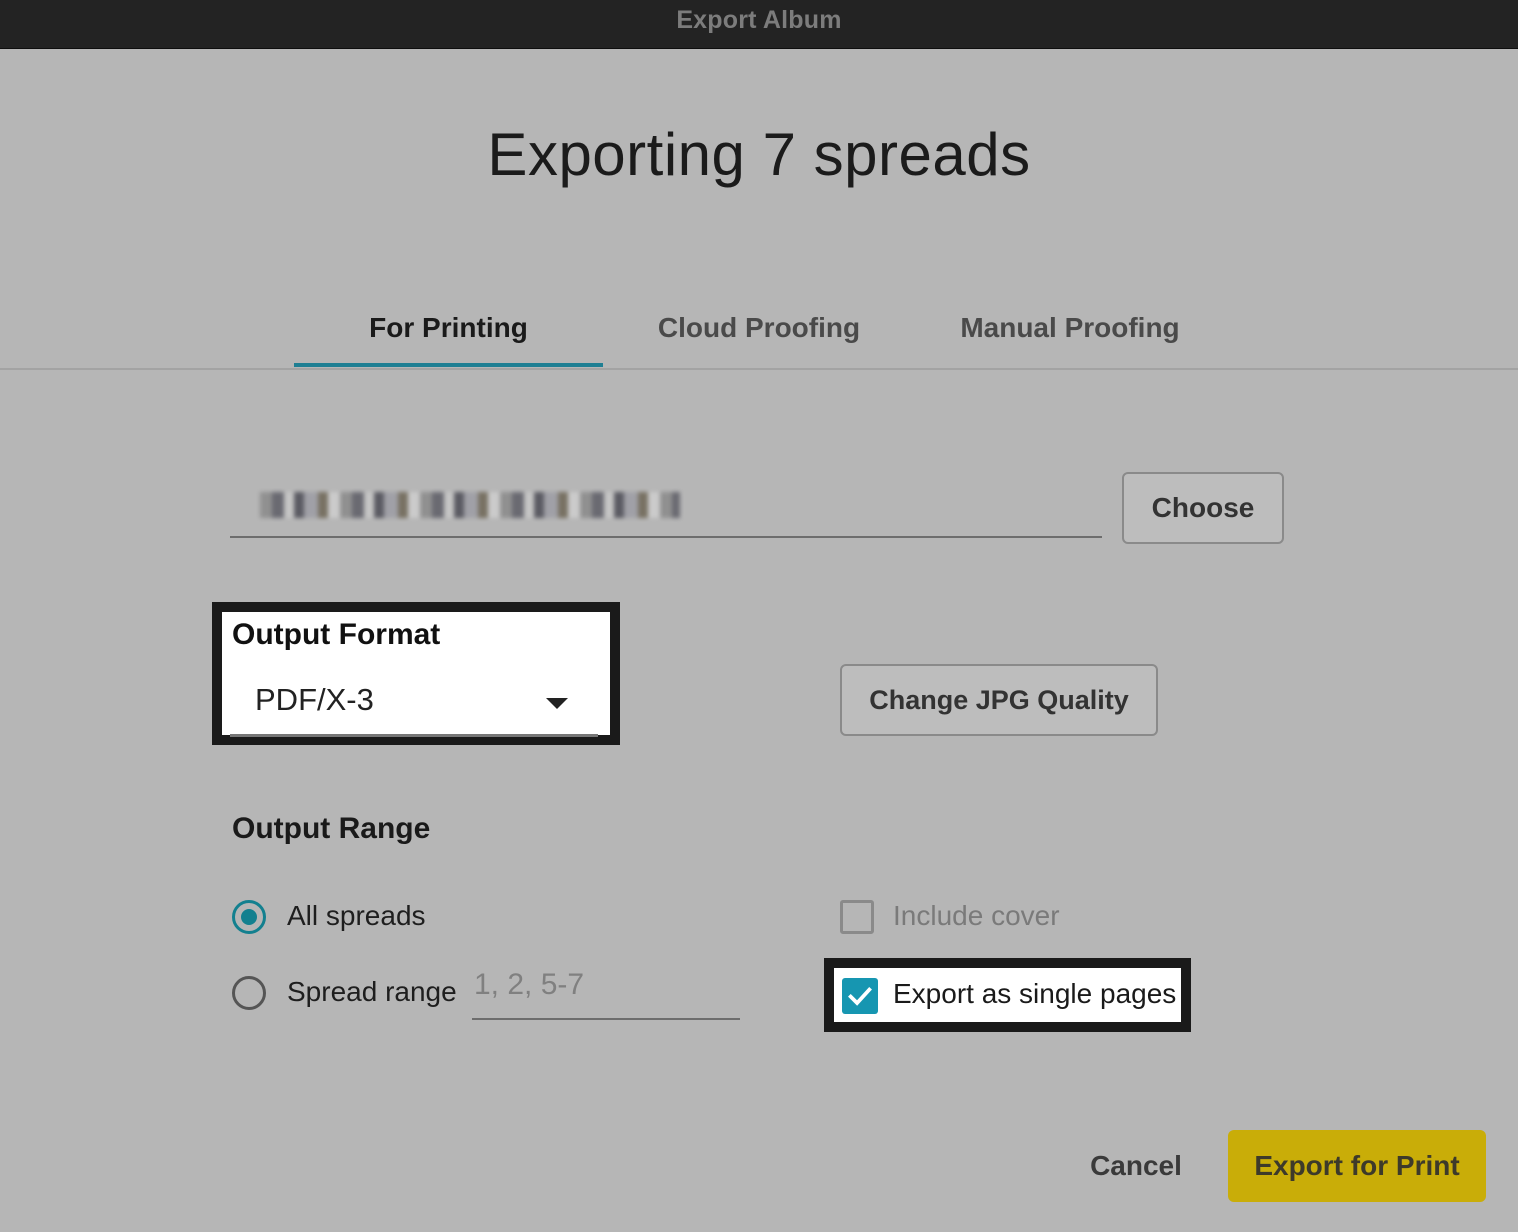 The height and width of the screenshot is (1232, 1518). Describe the element at coordinates (999, 700) in the screenshot. I see `change-jpg-quality-button: Change JPG Quality` at that location.